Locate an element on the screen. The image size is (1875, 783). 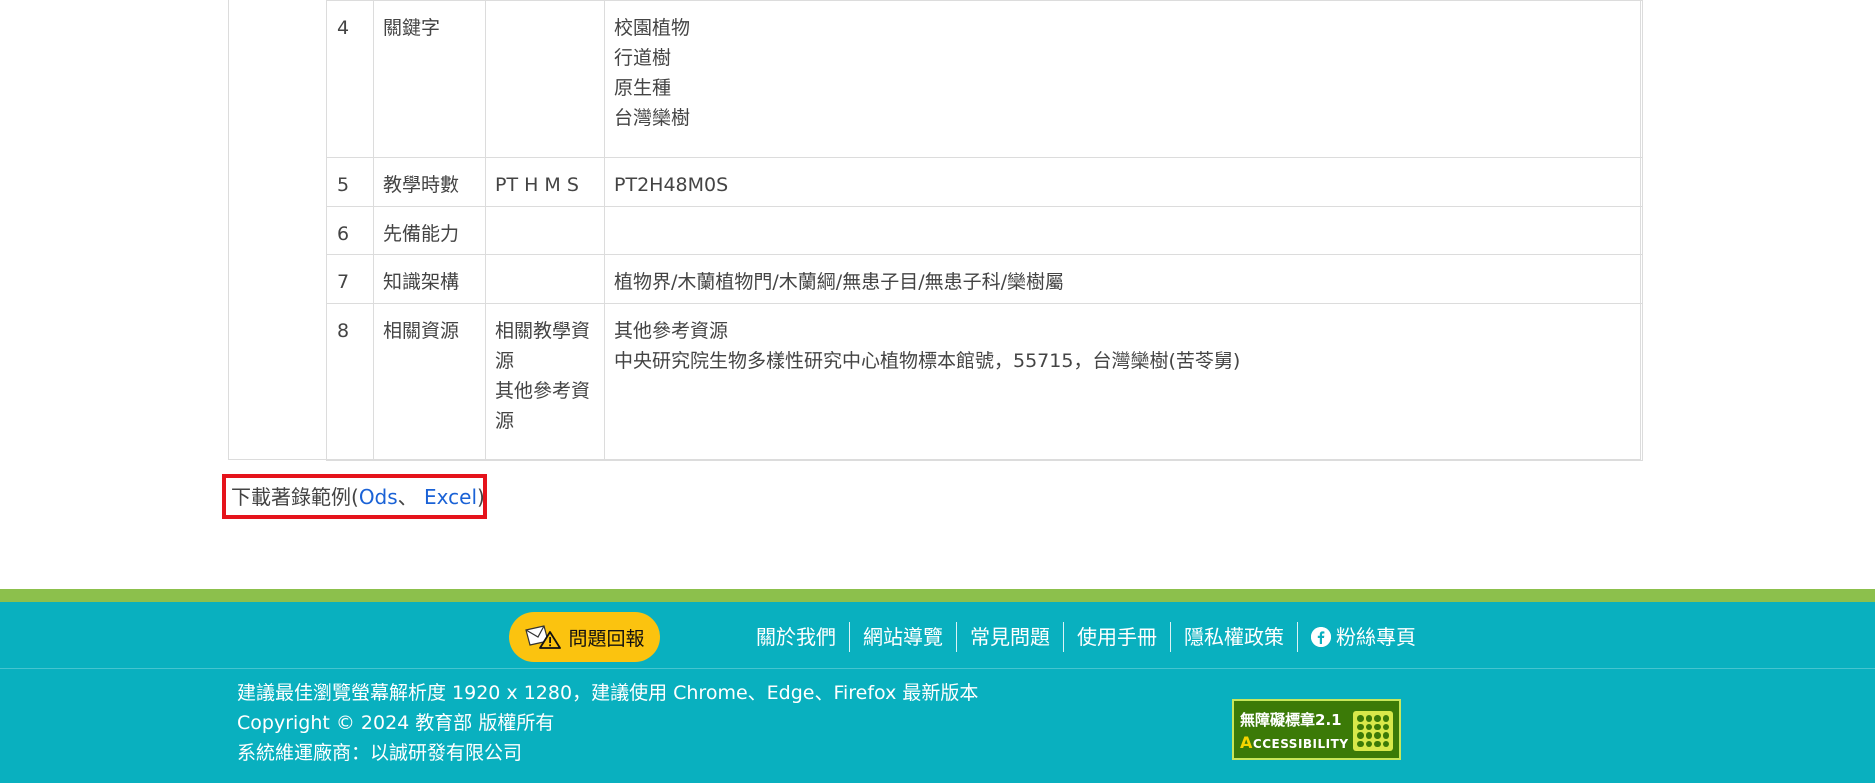
footer-link-about: 關於我們 is located at coordinates (796, 637).